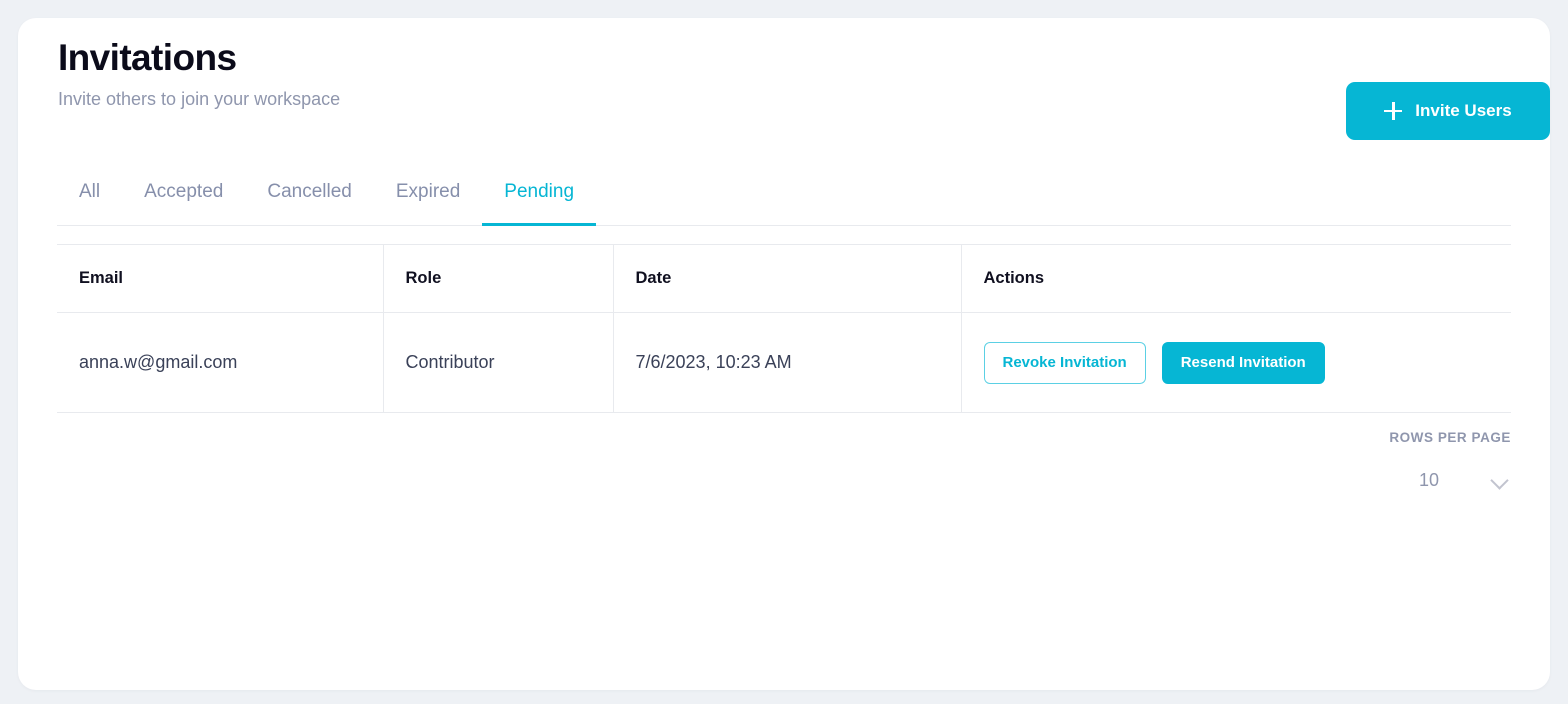 This screenshot has width=1568, height=704. I want to click on cell-role: Contributor, so click(498, 362).